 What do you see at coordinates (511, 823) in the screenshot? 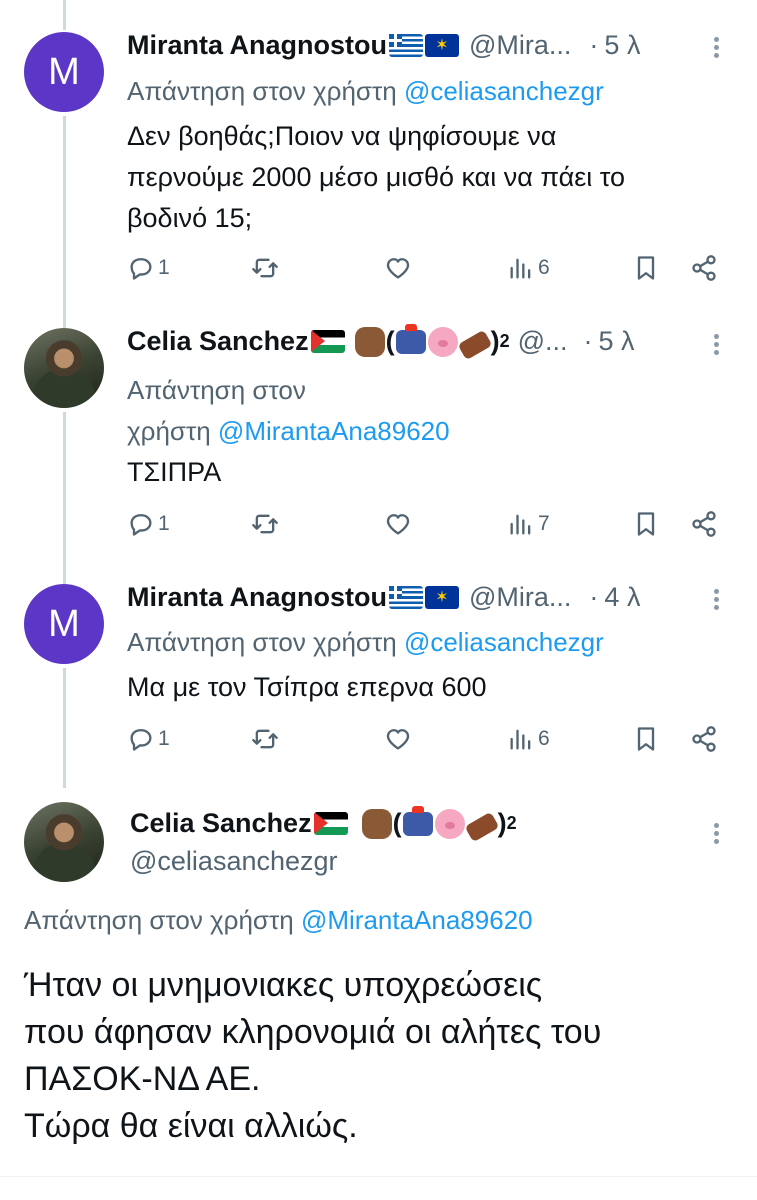
I see `superscript: 2` at bounding box center [511, 823].